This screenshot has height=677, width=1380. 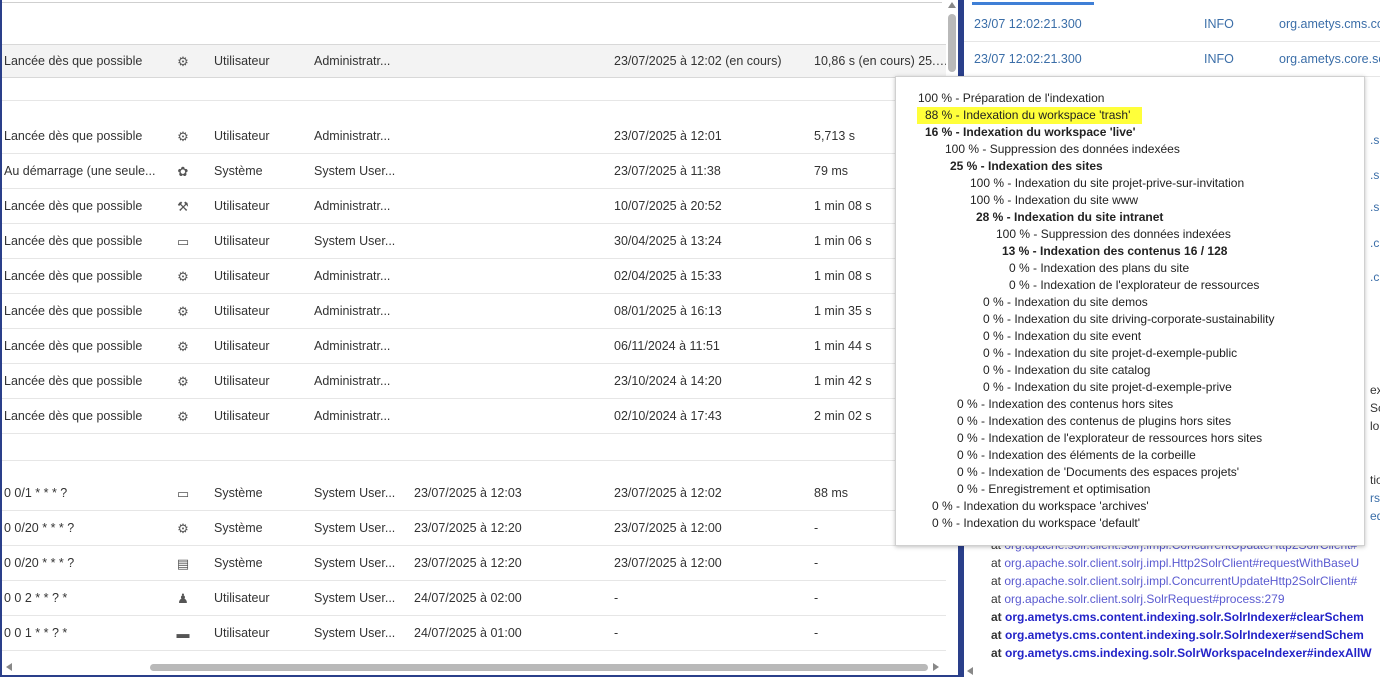 What do you see at coordinates (1062, 149) in the screenshot?
I see `progress-line: 100 % - Suppression des données indexées` at bounding box center [1062, 149].